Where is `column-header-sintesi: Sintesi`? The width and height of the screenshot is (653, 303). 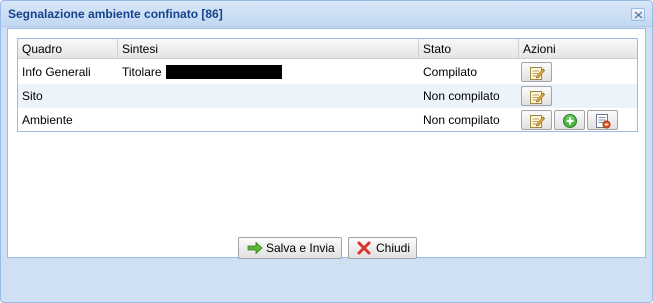
column-header-sintesi: Sintesi is located at coordinates (268, 49).